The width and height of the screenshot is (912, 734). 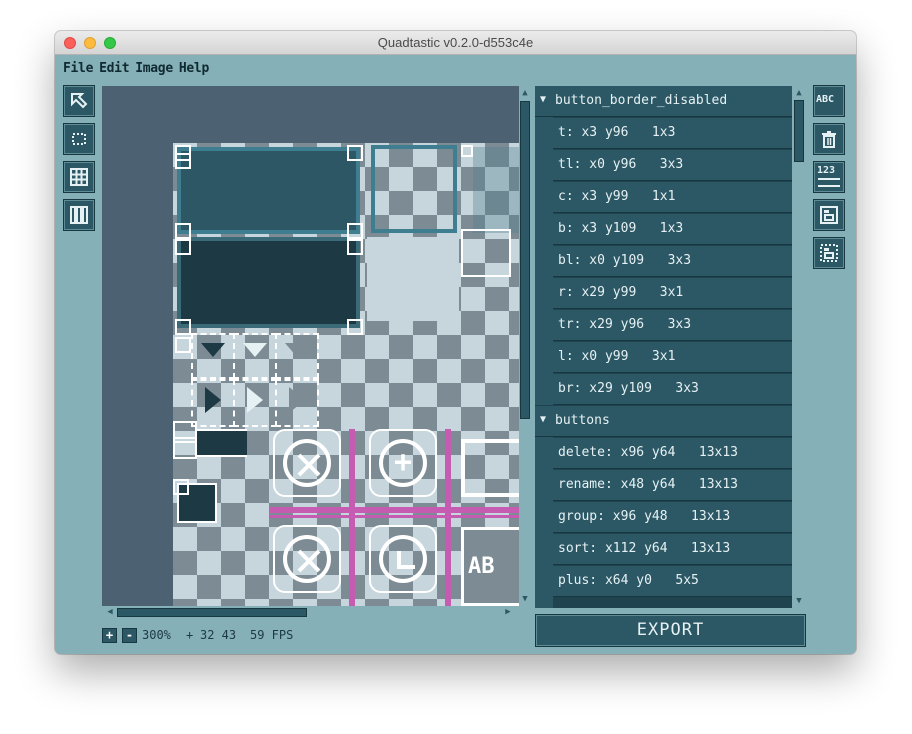 I want to click on title-bar: Quadtastic v0.2.0-d553c4e, so click(x=455, y=43).